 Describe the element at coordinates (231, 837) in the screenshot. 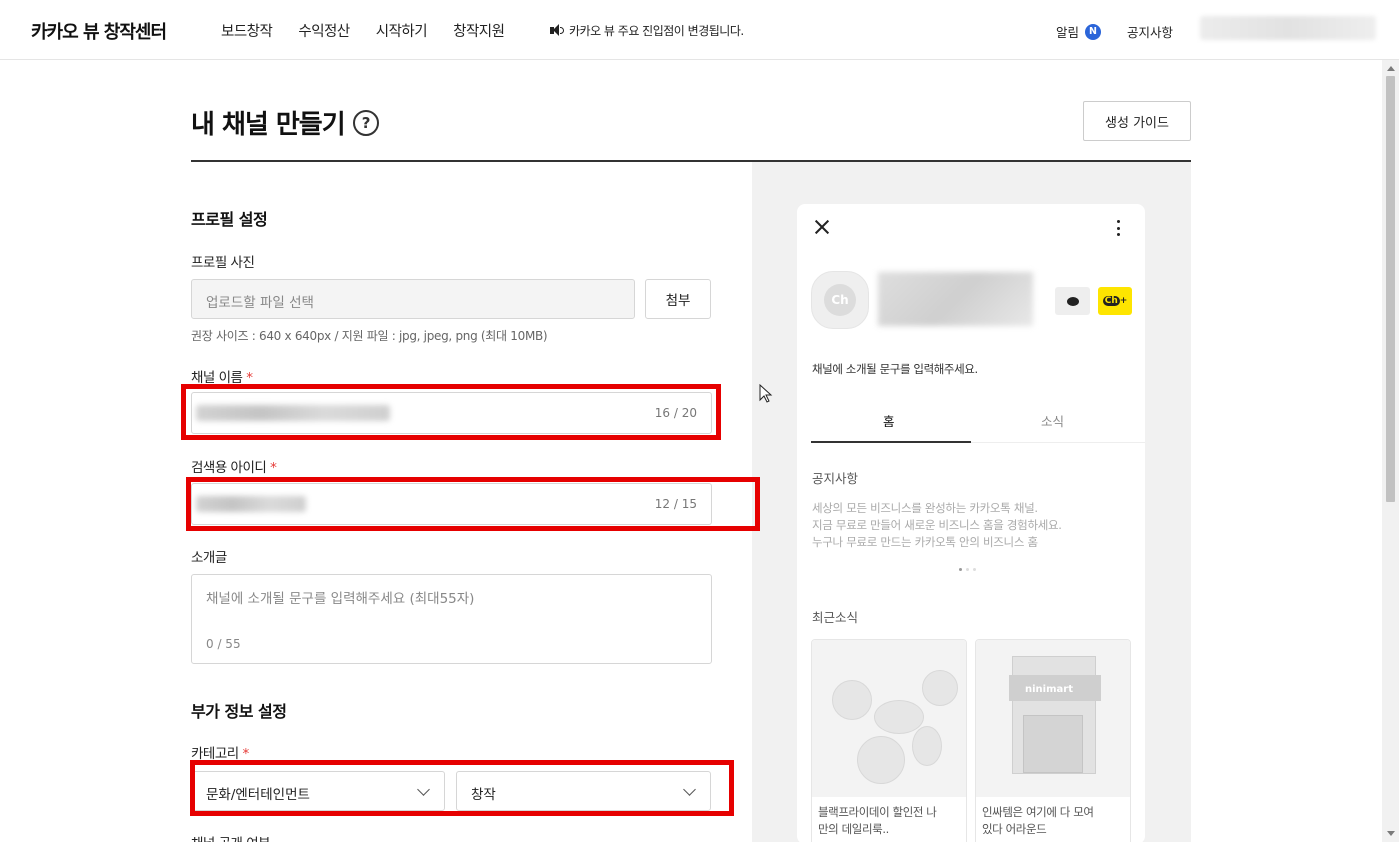

I see `visibility-label: 채널 공개 여부` at that location.